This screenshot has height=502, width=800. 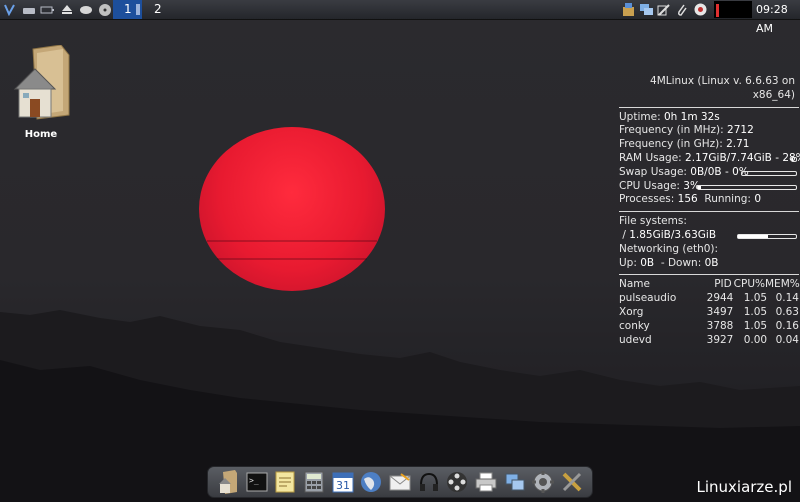 What do you see at coordinates (640, 116) in the screenshot?
I see `uptime-label: Uptime:` at bounding box center [640, 116].